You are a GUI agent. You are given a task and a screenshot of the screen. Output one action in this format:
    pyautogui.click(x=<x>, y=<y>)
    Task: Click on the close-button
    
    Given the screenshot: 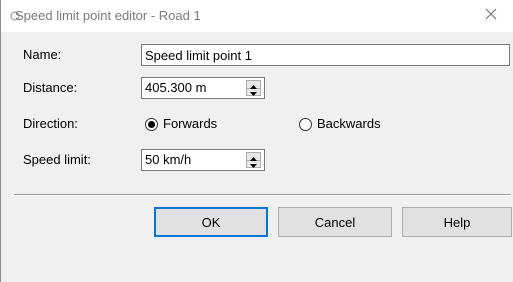 What is the action you would take?
    pyautogui.click(x=490, y=16)
    